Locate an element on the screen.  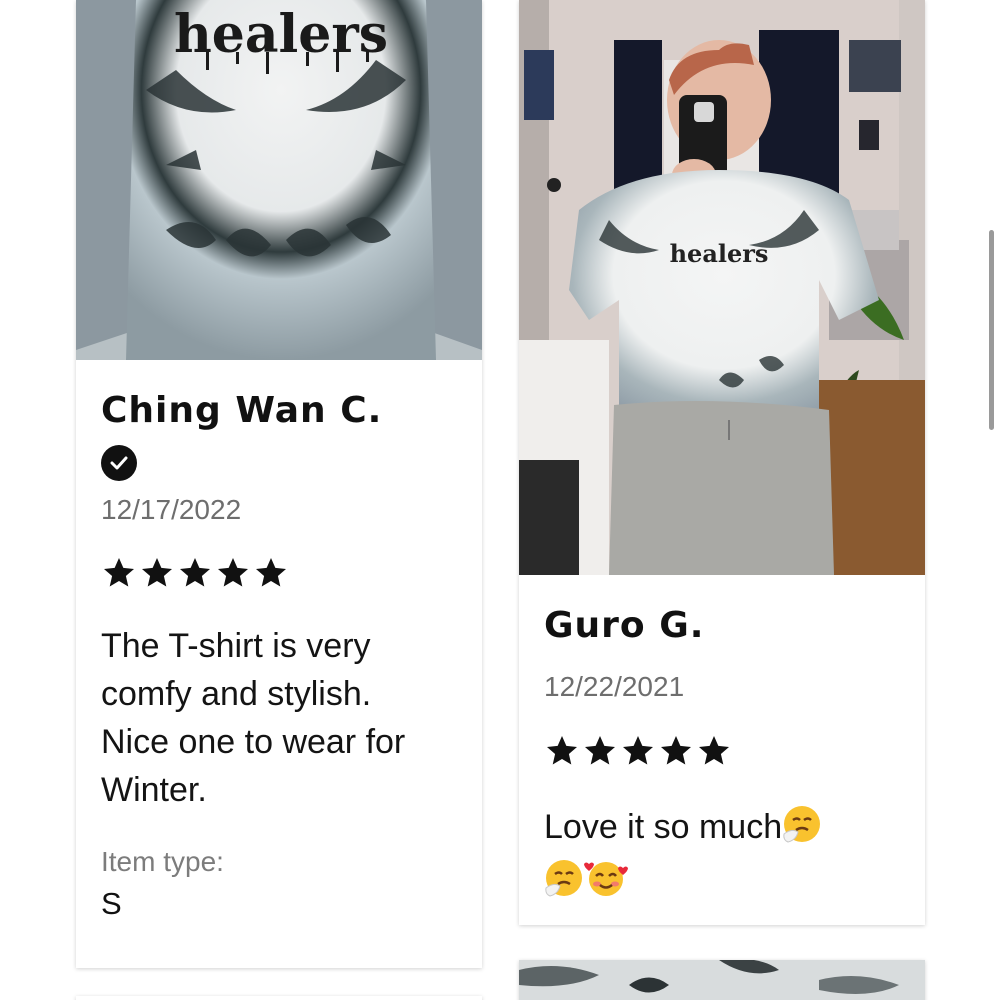
review-photo is located at coordinates (722, 980).